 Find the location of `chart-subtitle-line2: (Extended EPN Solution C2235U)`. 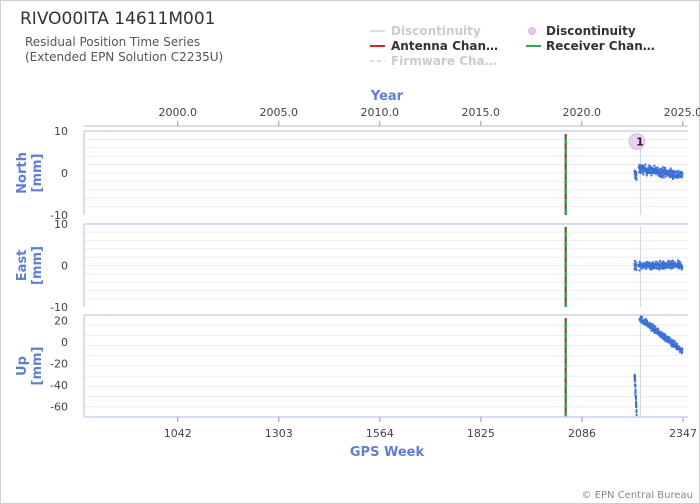

chart-subtitle-line2: (Extended EPN Solution C2235U) is located at coordinates (124, 57).